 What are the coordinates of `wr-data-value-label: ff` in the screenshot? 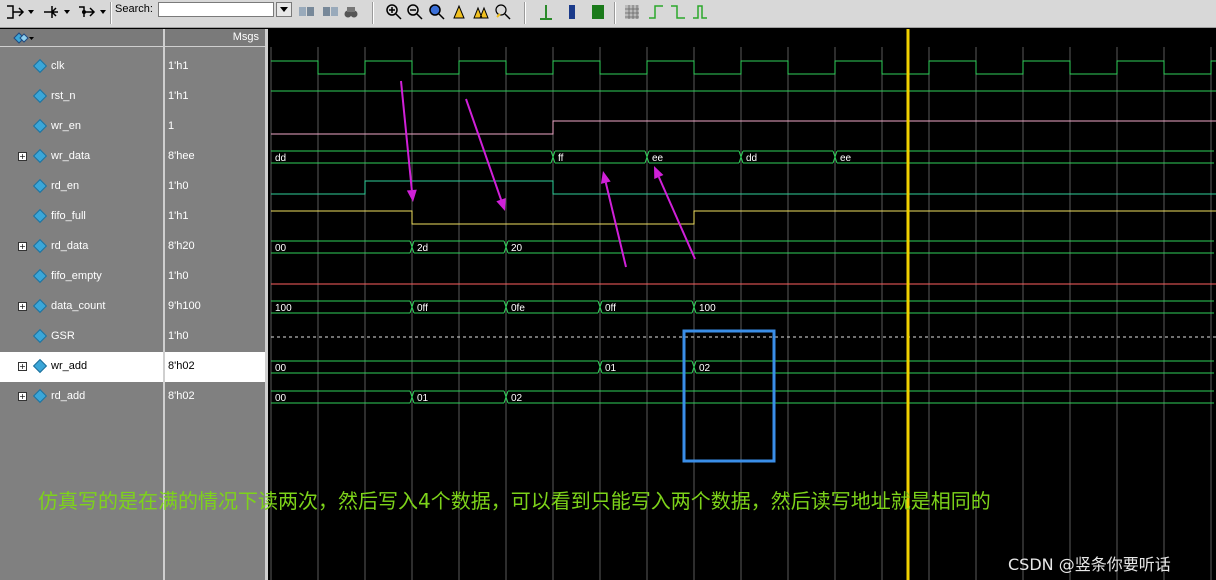 It's located at (561, 158).